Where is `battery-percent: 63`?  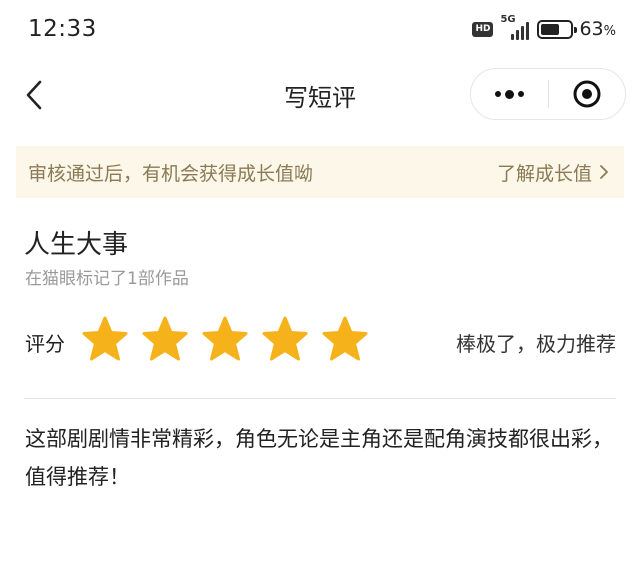 battery-percent: 63 is located at coordinates (591, 29).